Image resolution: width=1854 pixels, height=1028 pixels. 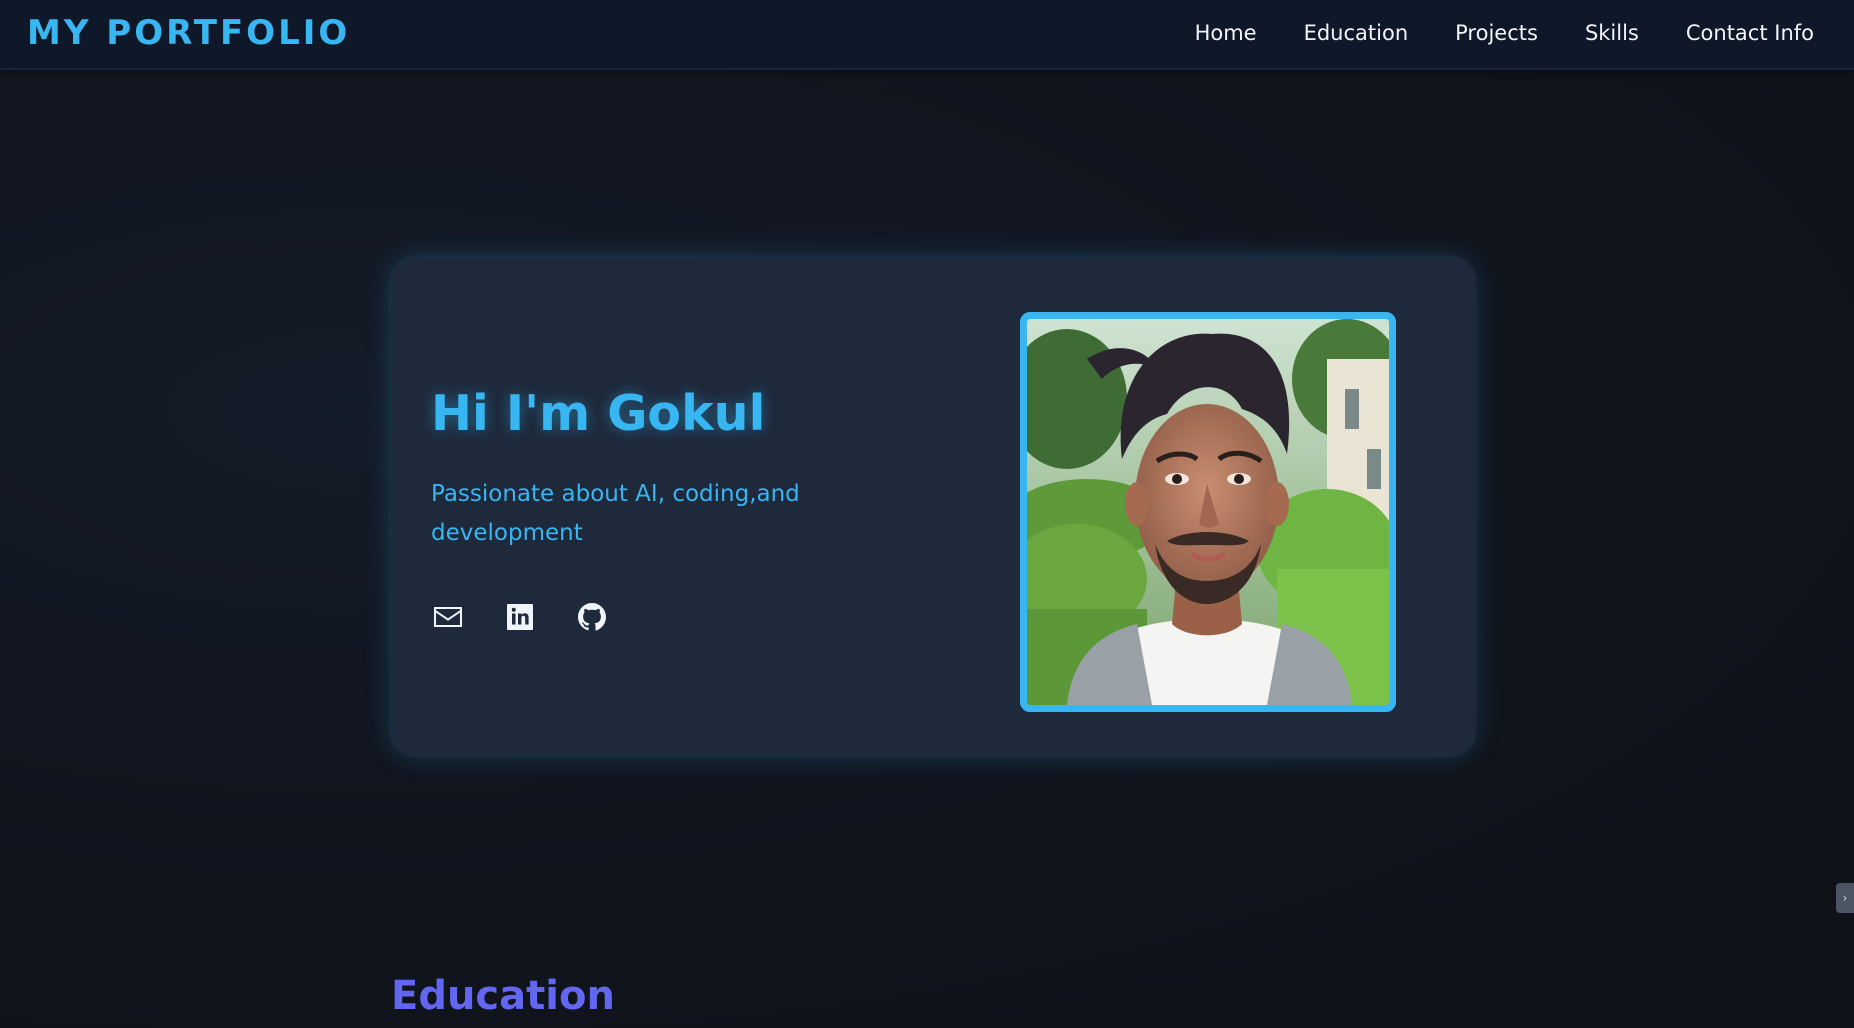 I want to click on nav-link-home: Home, so click(x=1226, y=33).